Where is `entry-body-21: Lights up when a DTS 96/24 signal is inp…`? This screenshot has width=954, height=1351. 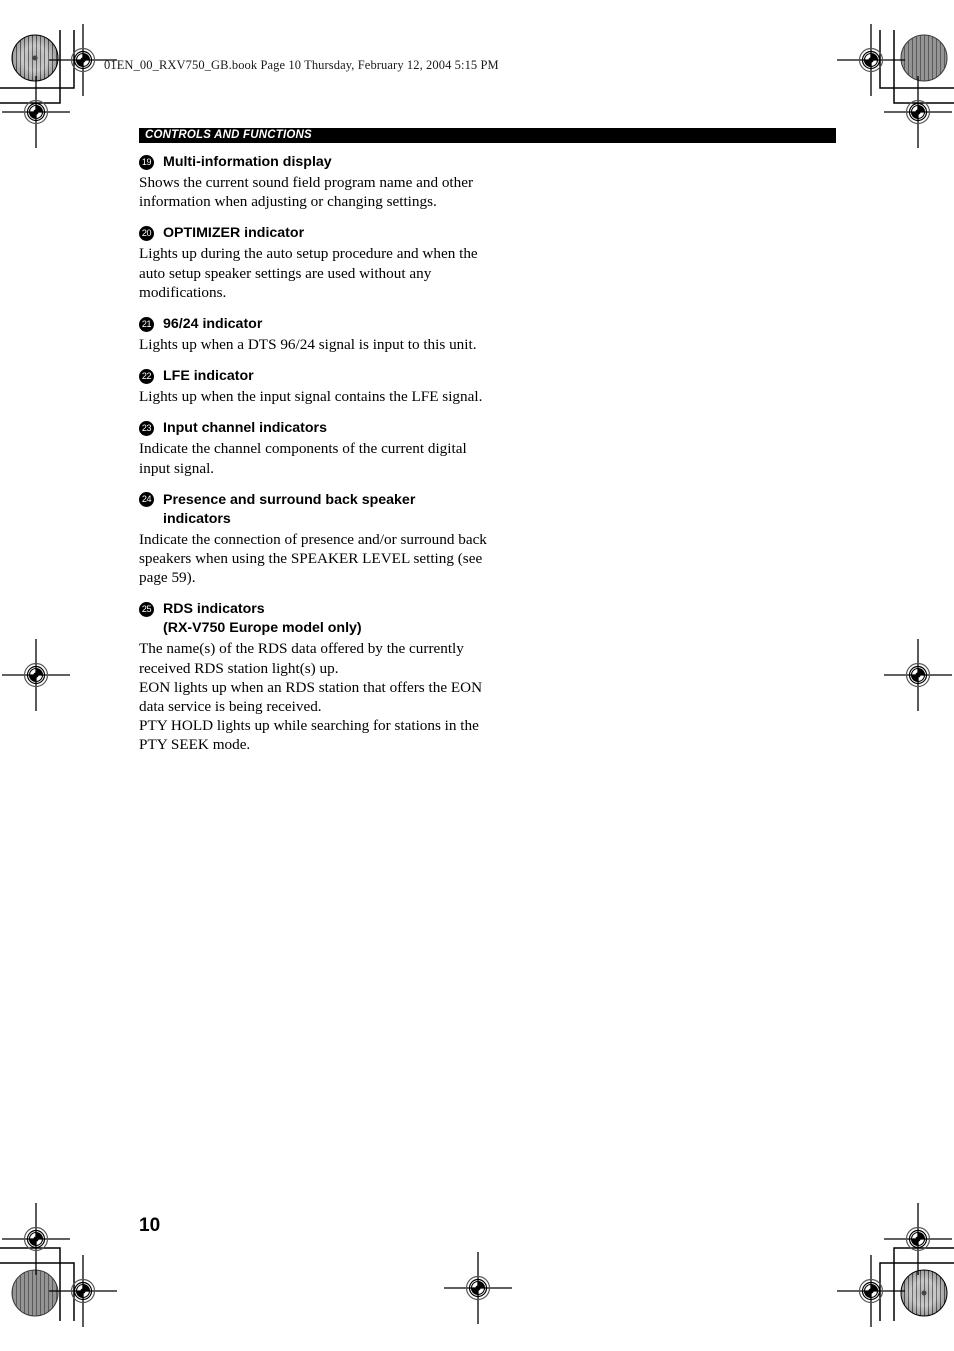 entry-body-21: Lights up when a DTS 96/24 signal is inp… is located at coordinates (314, 344).